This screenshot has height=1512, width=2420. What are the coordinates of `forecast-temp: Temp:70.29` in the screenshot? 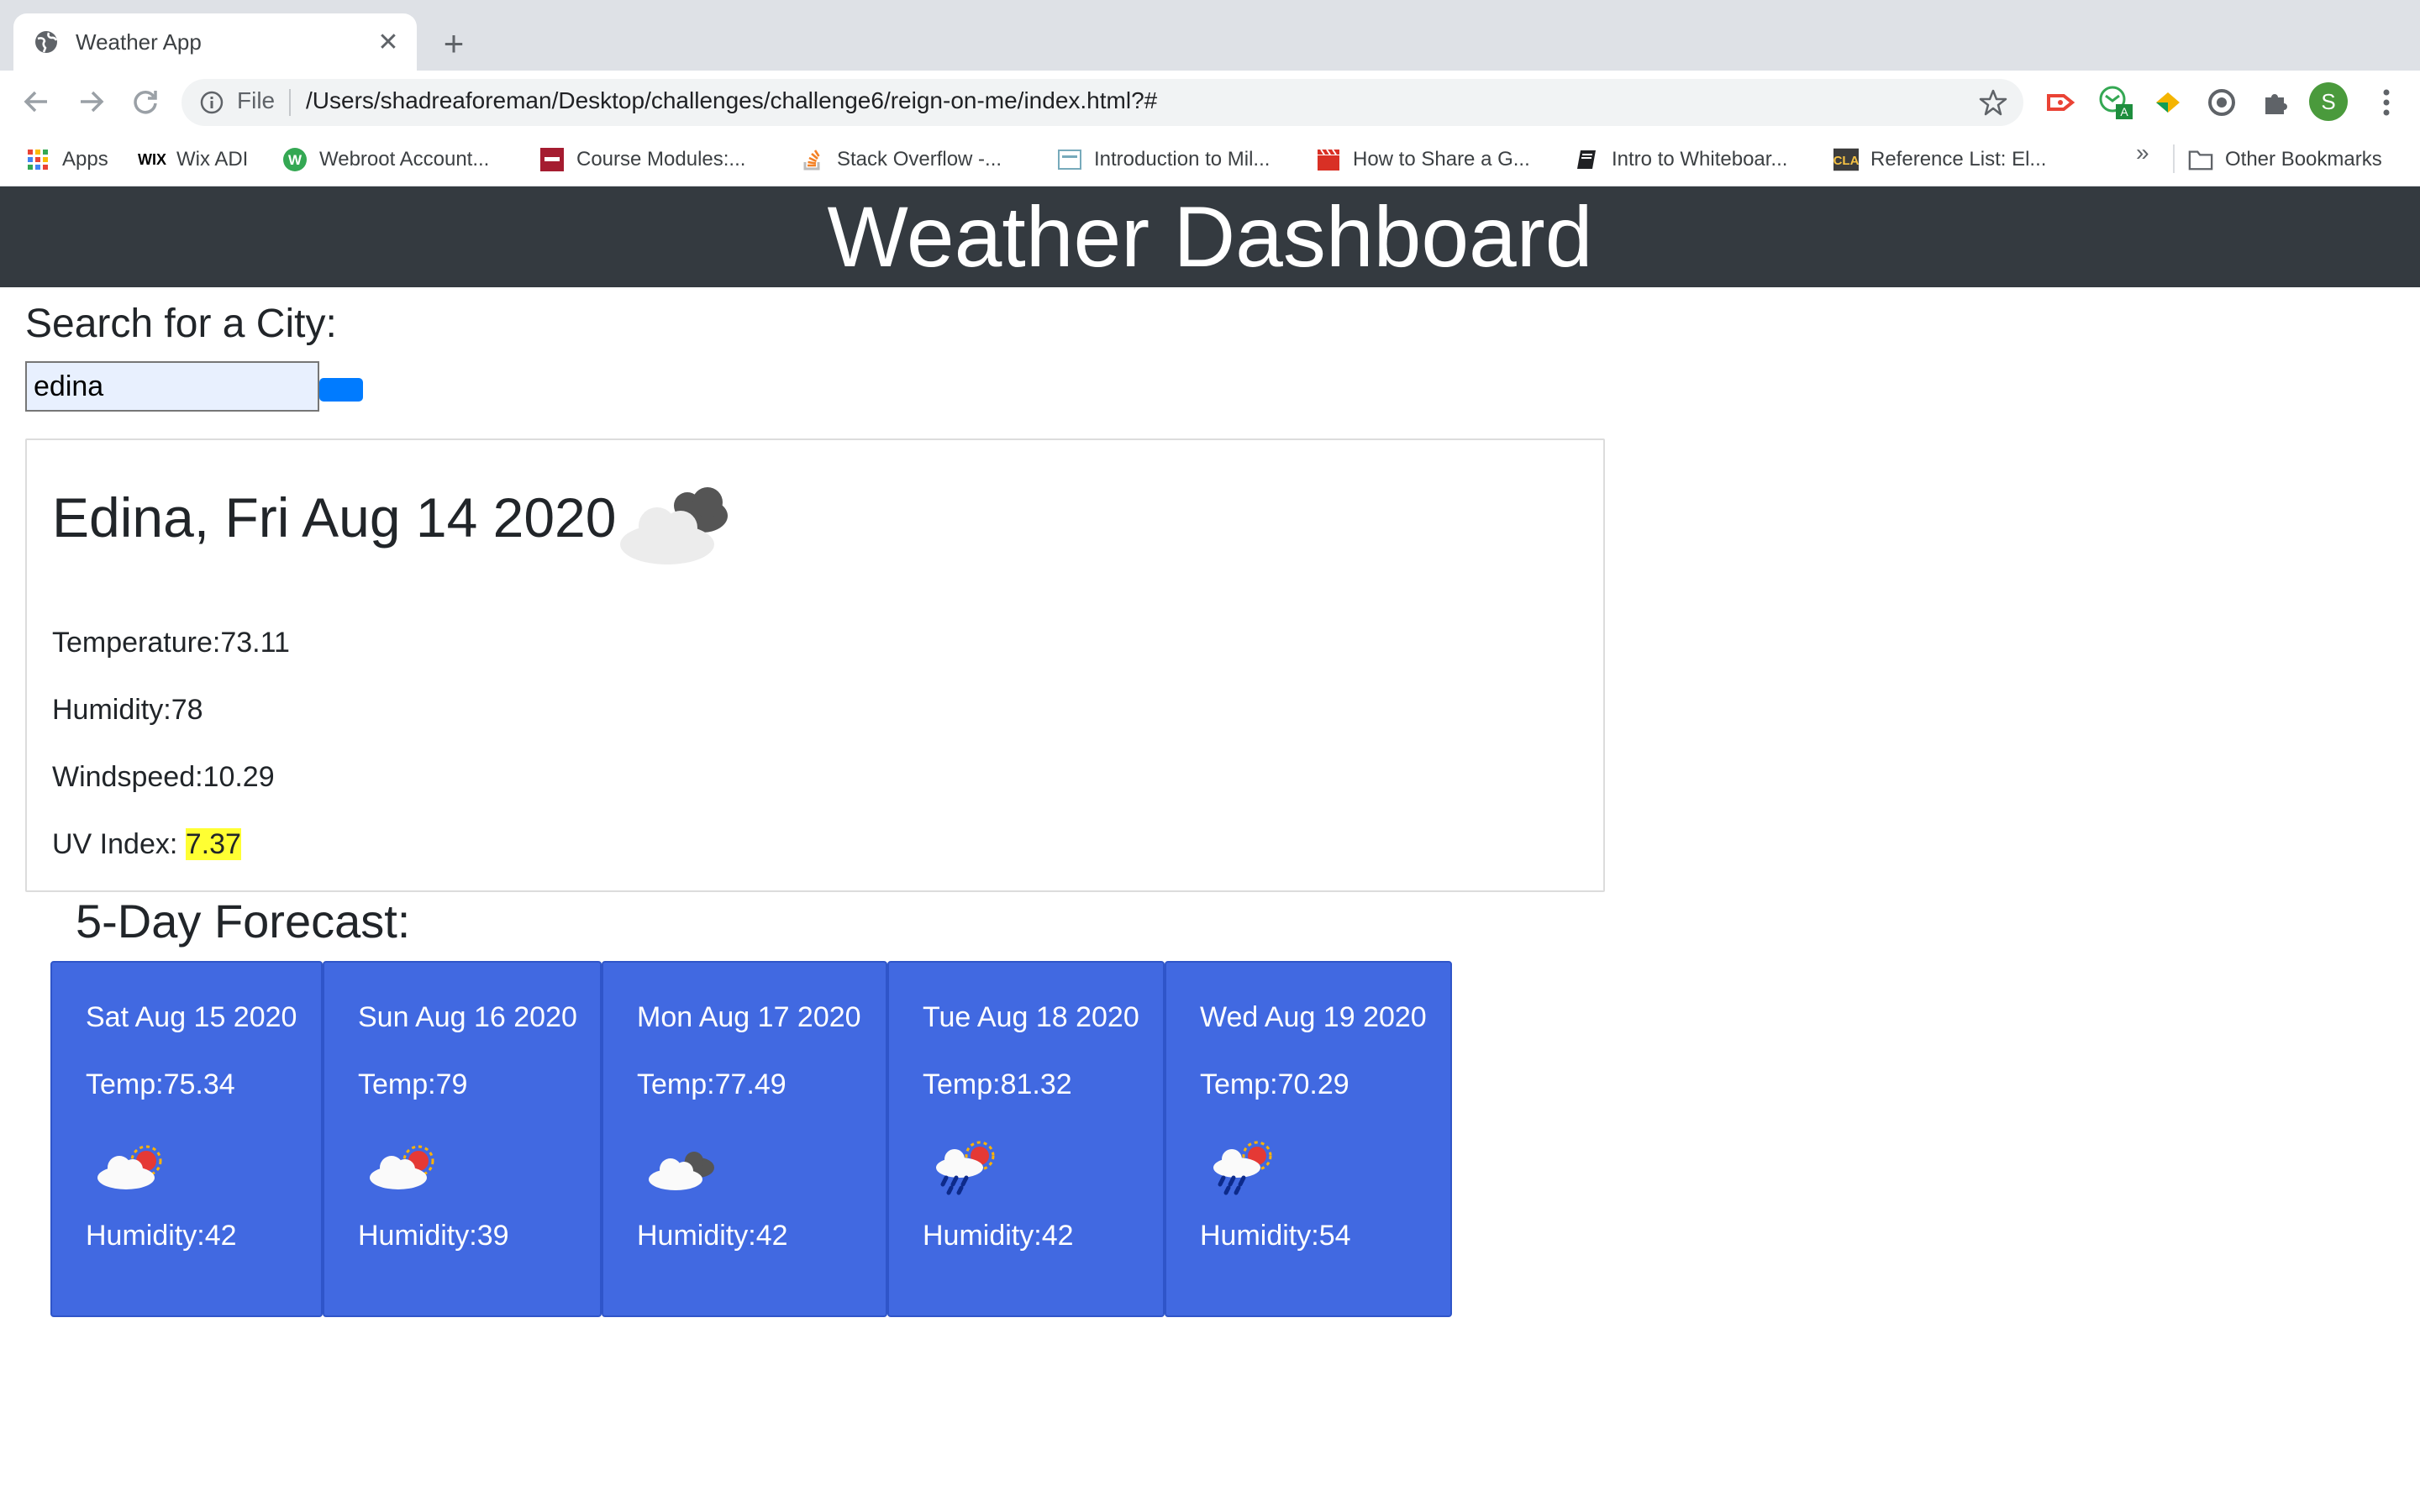 It's located at (1274, 1084).